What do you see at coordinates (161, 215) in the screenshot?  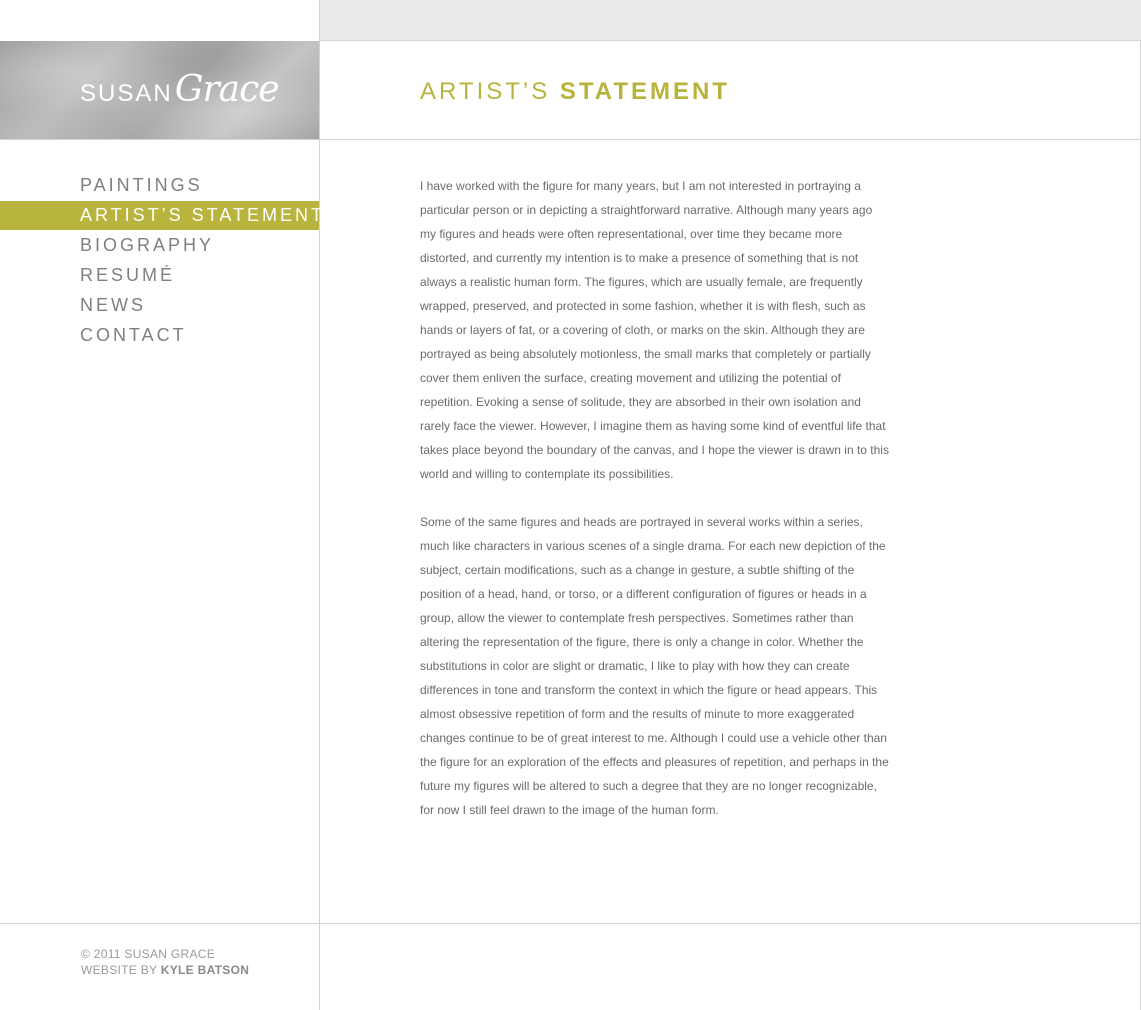 I see `nav-item-artists-statement: ARTIST’S STATEMENT` at bounding box center [161, 215].